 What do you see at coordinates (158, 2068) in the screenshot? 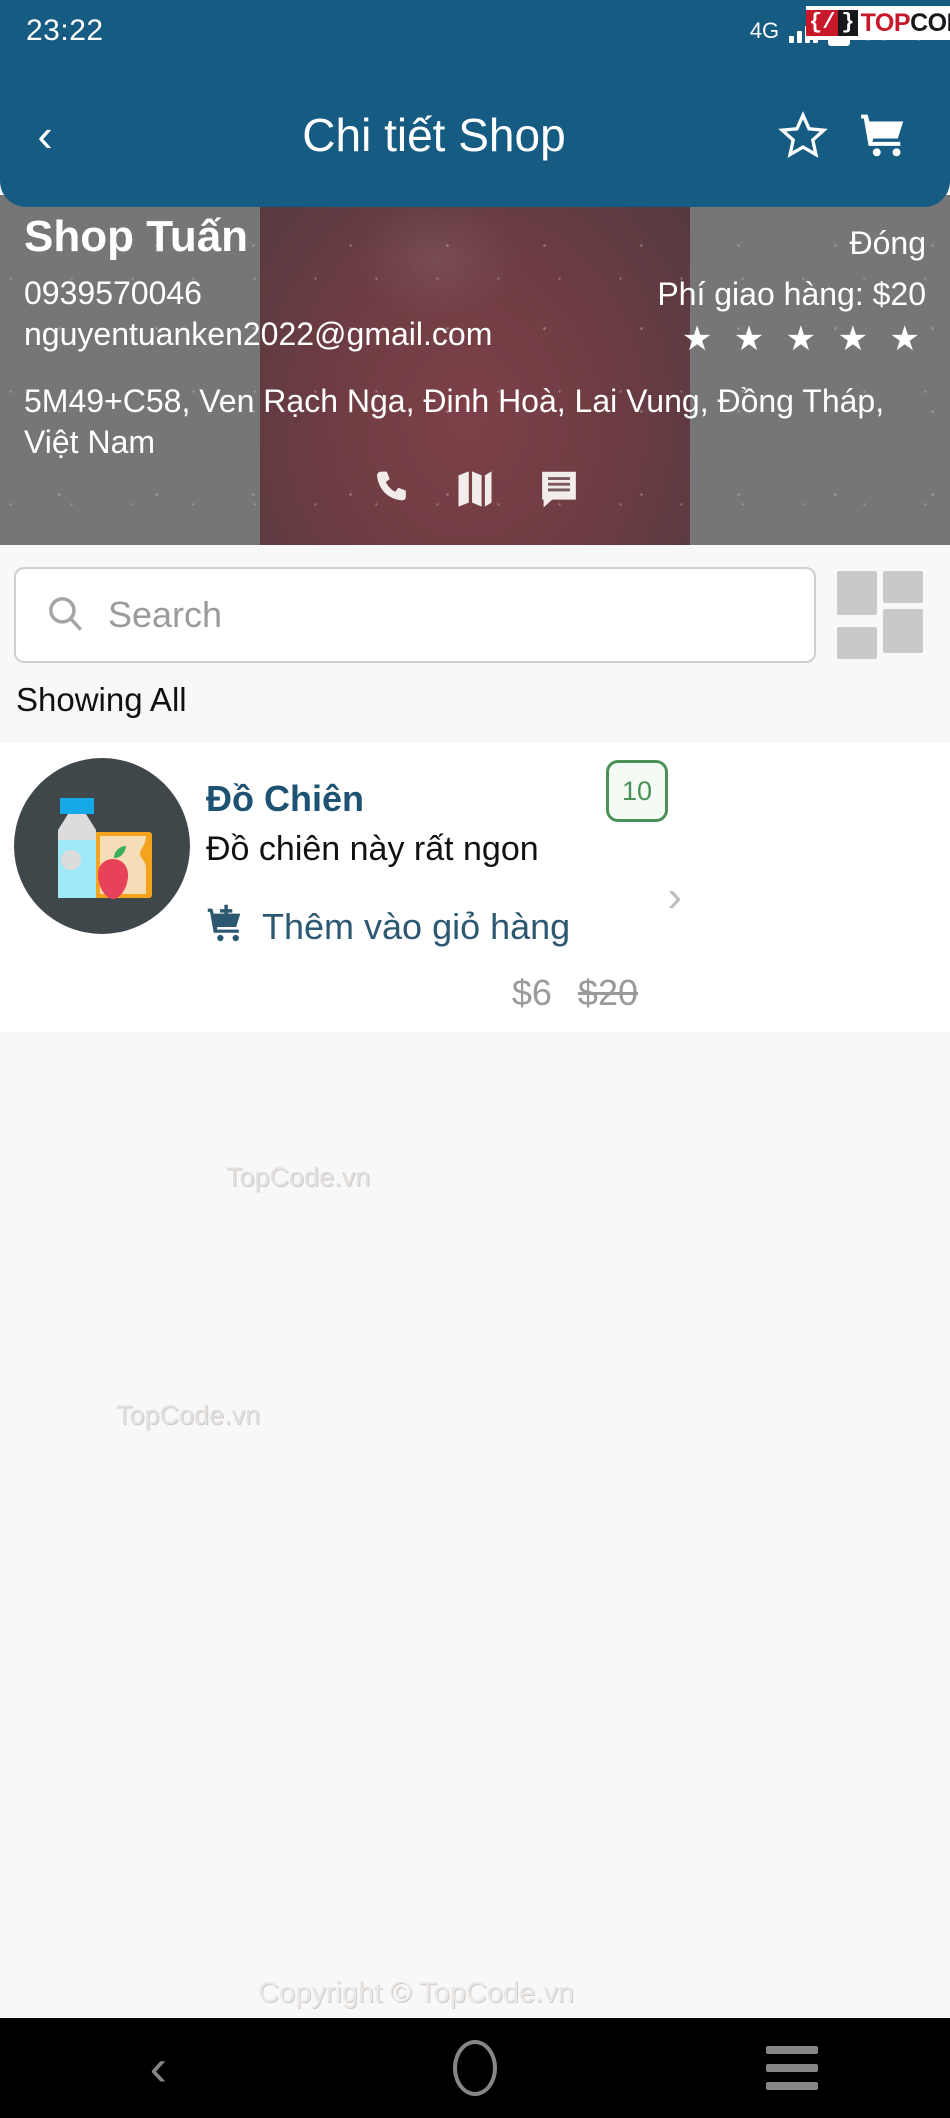
I see `nav-back-icon: ‹` at bounding box center [158, 2068].